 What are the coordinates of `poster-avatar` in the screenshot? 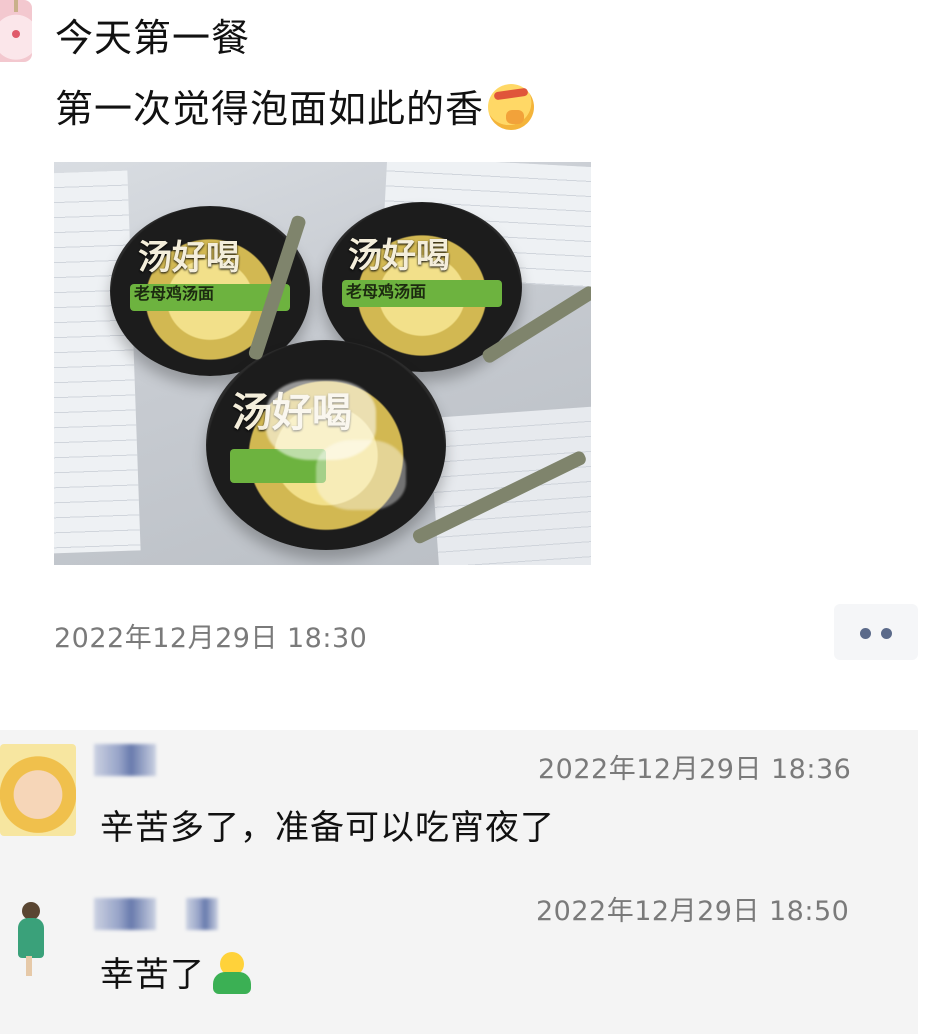 It's located at (16, 31).